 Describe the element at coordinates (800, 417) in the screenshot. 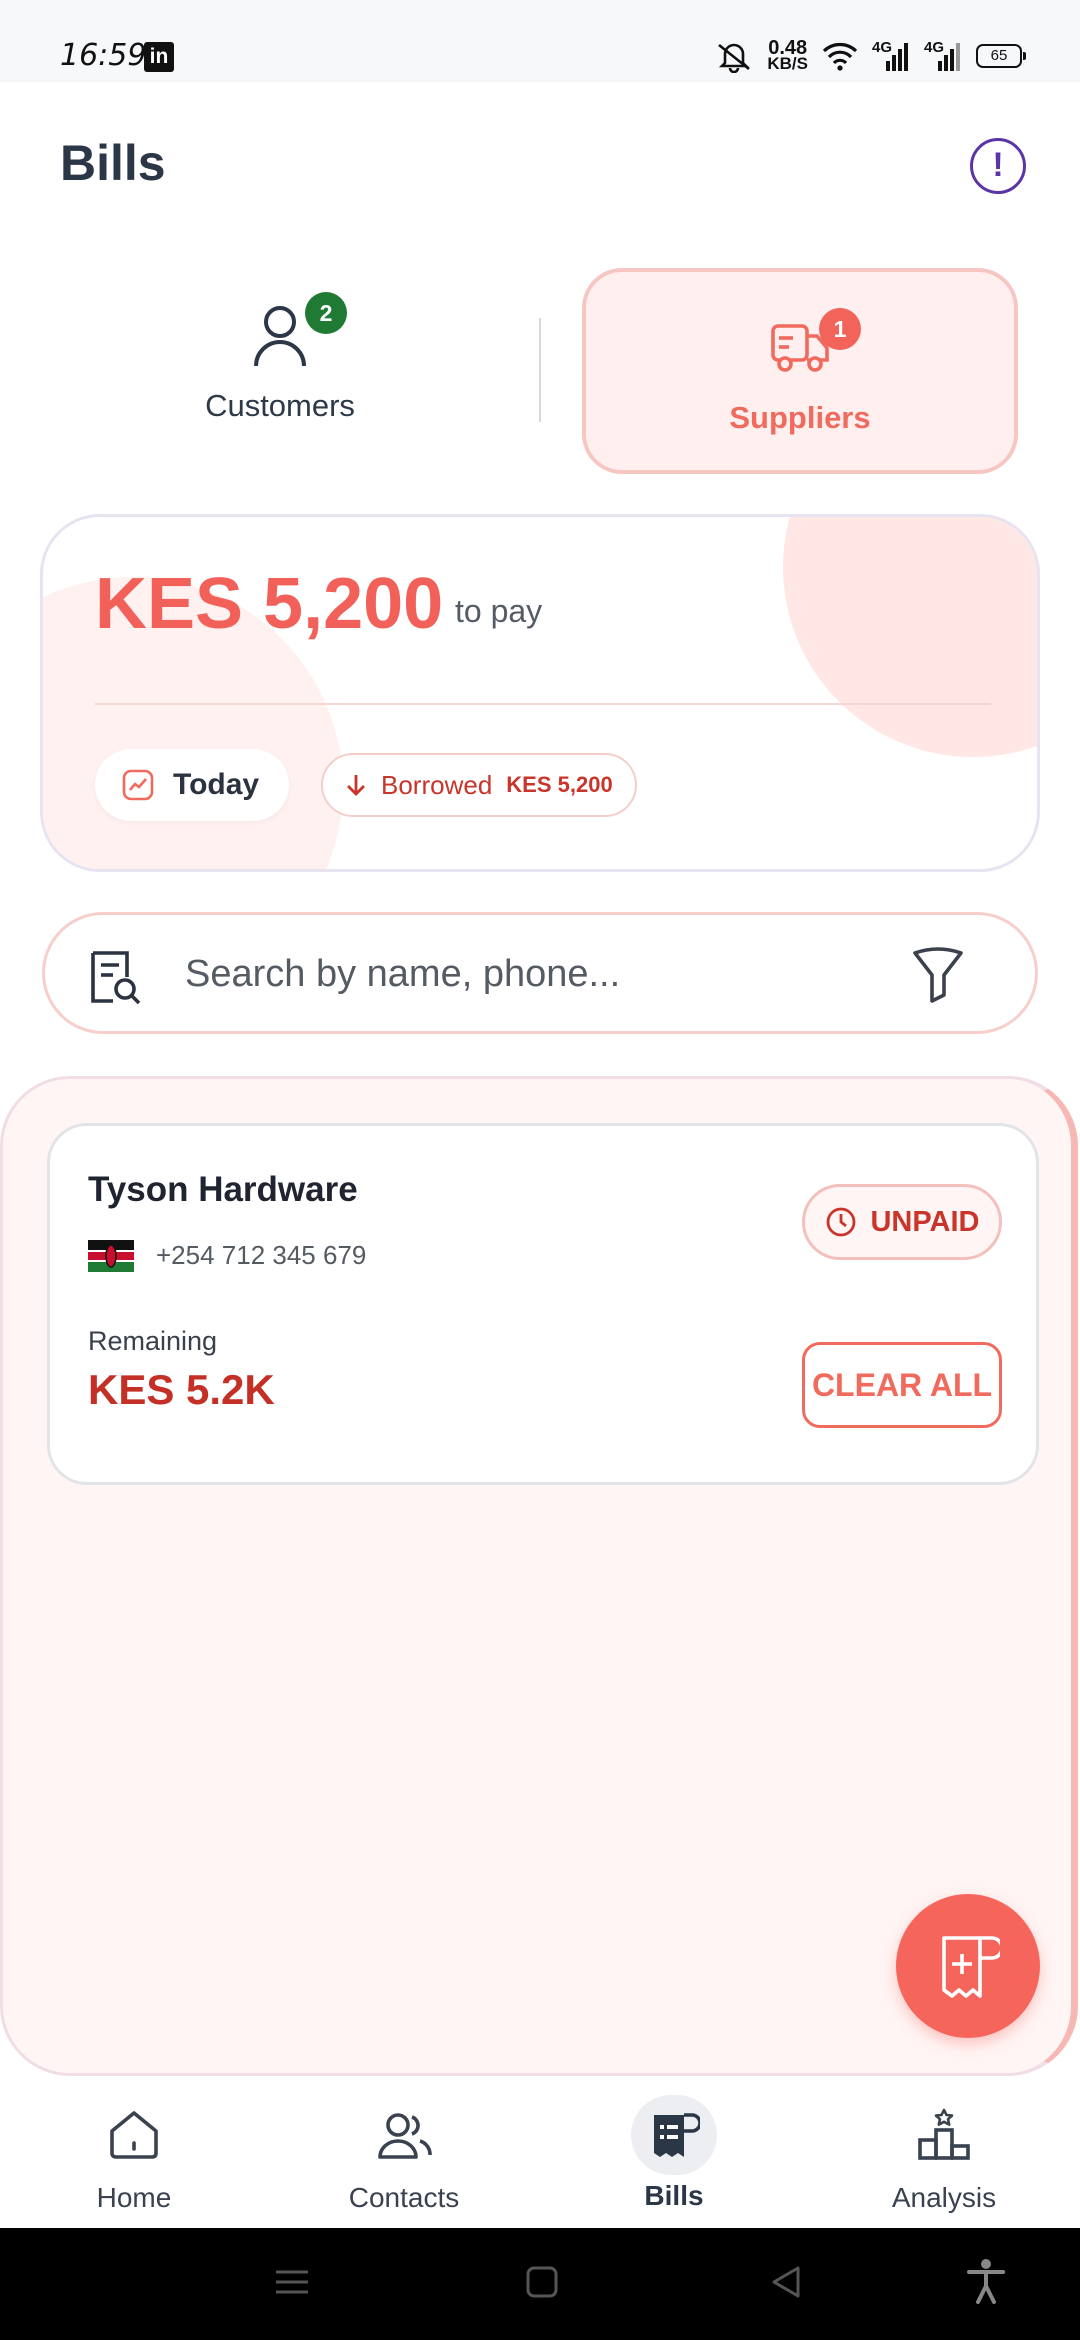

I see `tab-suppliers-label: Suppliers` at that location.